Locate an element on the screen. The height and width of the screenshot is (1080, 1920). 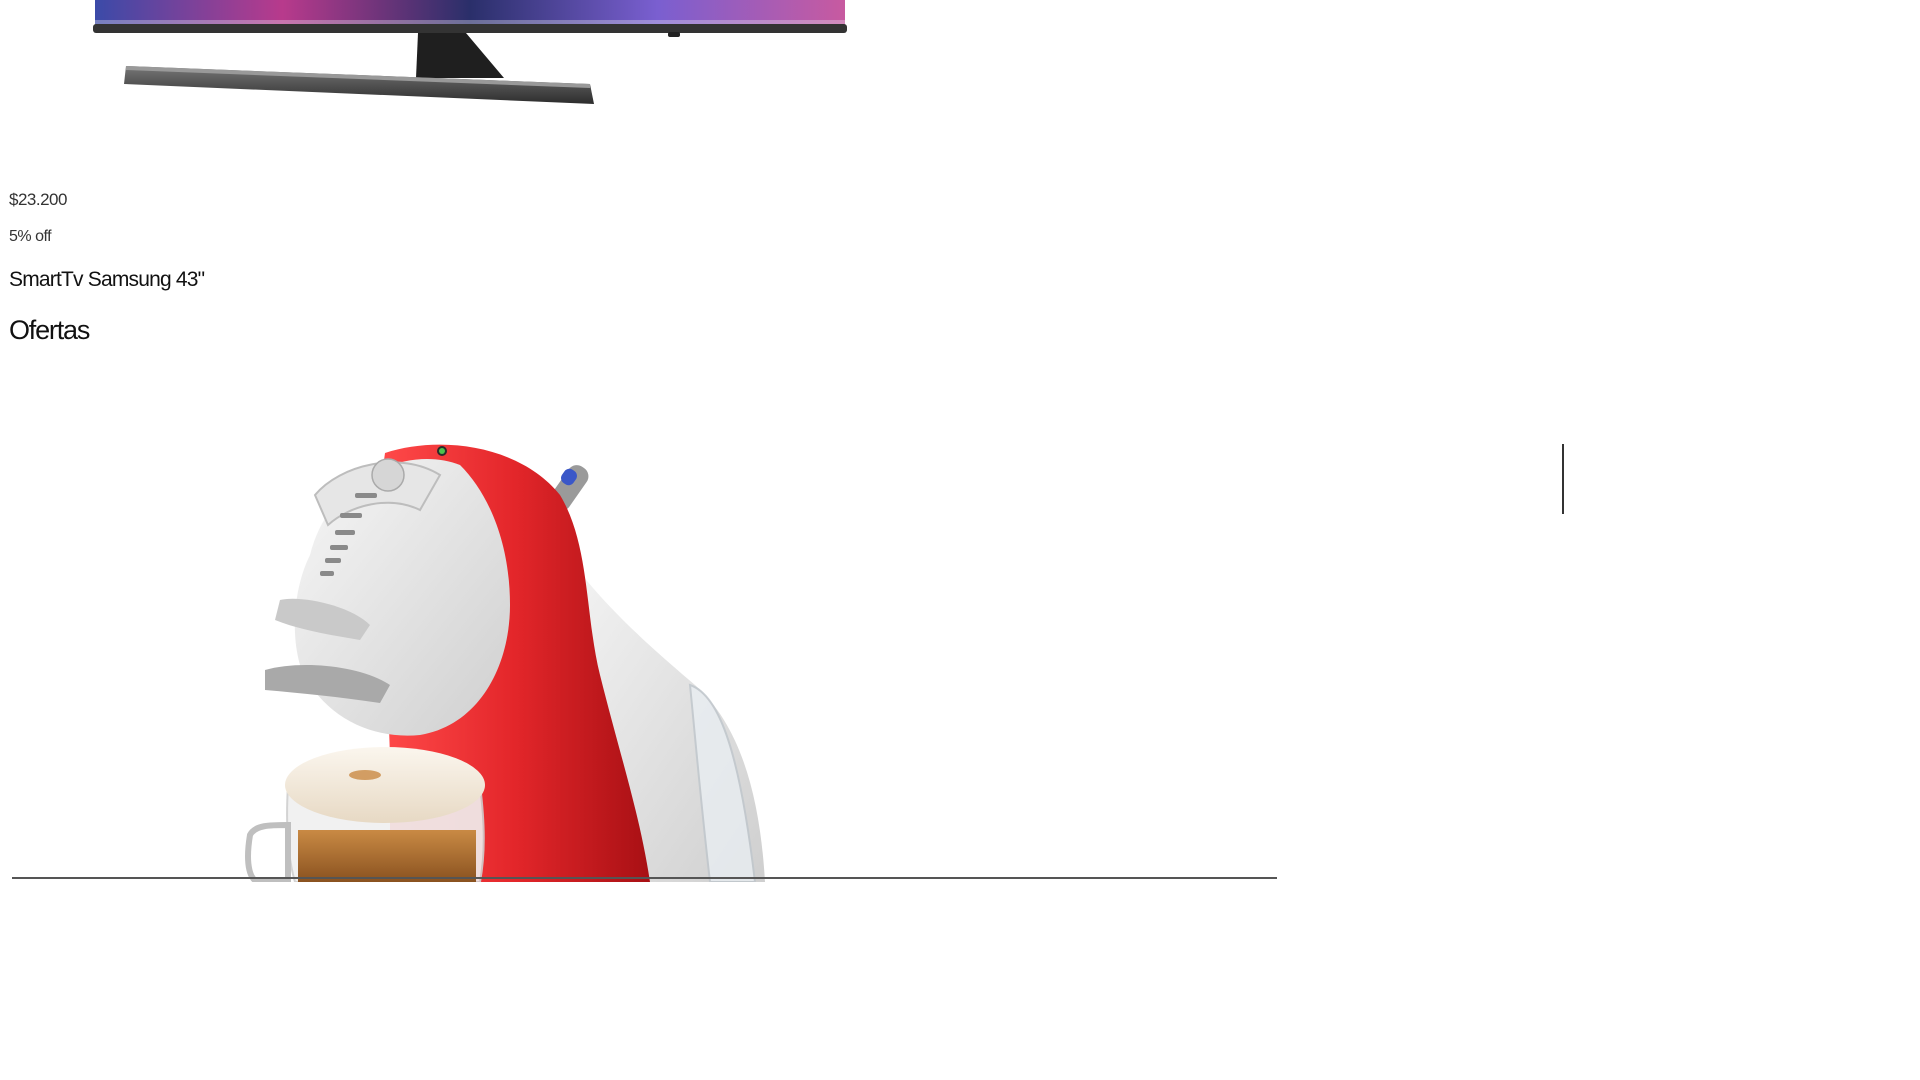
product-price: $23.200 is located at coordinates (38, 199).